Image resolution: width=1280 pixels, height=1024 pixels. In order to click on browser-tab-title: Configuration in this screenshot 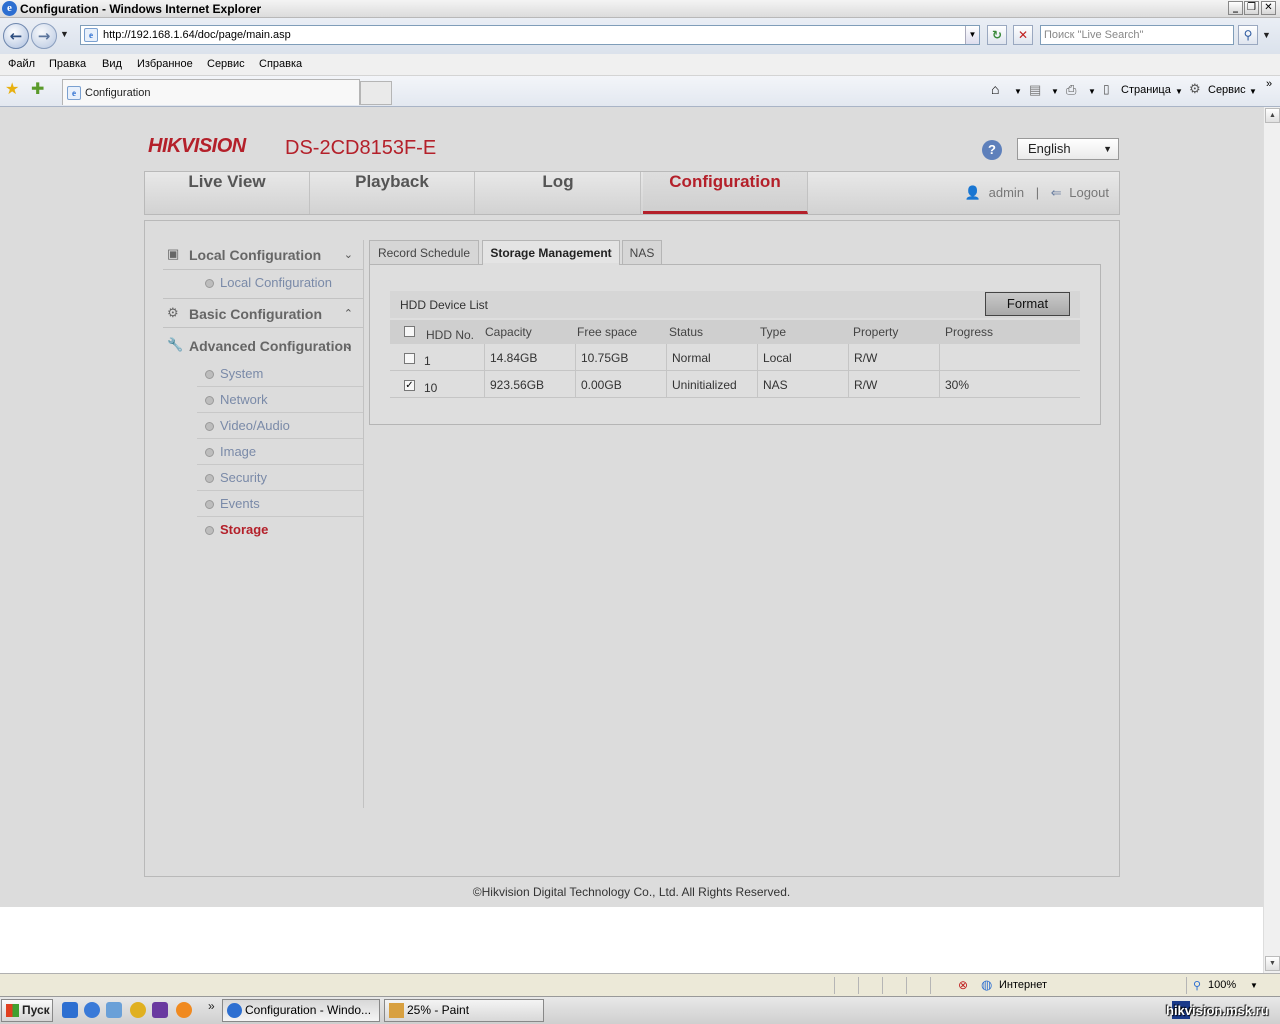, I will do `click(118, 93)`.